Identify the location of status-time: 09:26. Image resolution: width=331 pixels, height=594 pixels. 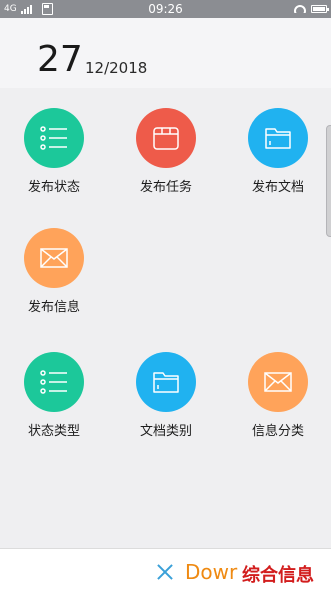
(165, 9).